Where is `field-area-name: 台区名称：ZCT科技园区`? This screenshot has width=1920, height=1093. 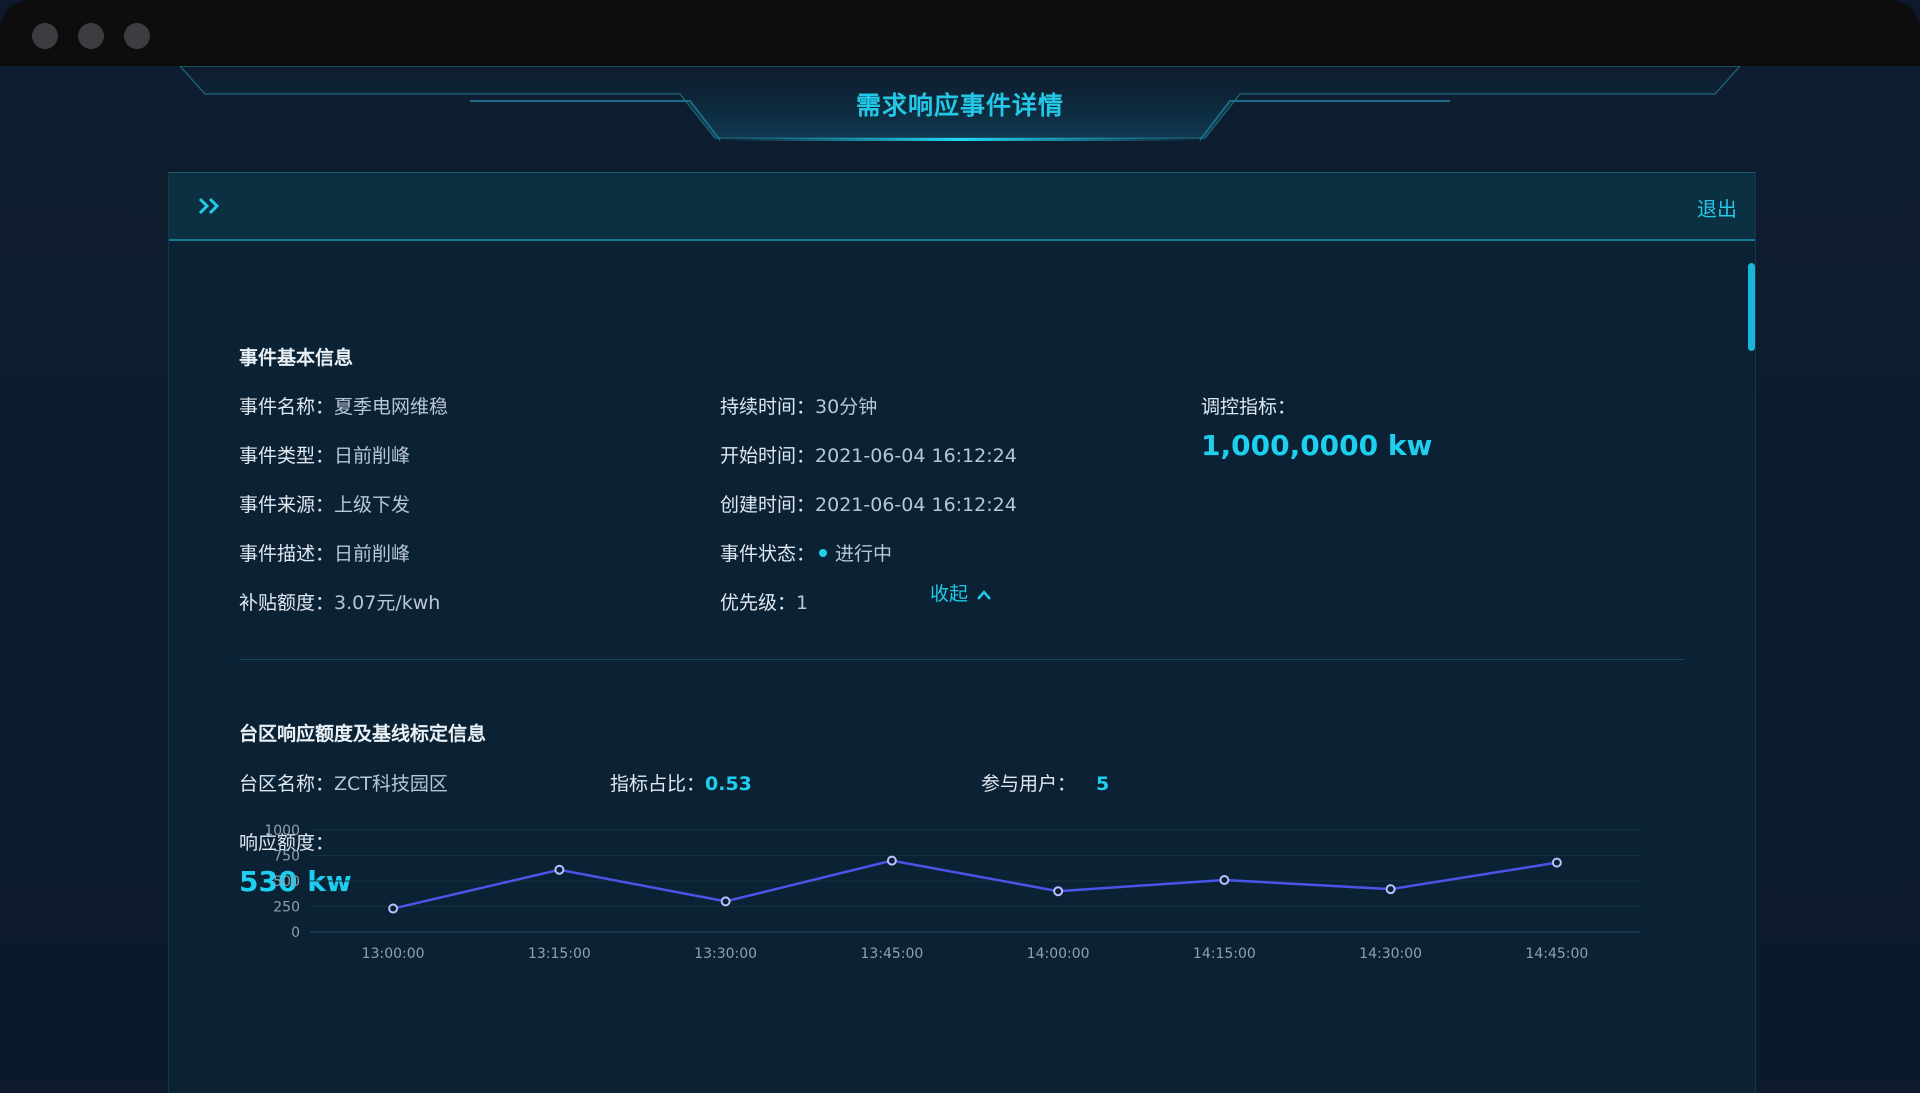 field-area-name: 台区名称：ZCT科技园区 is located at coordinates (343, 782).